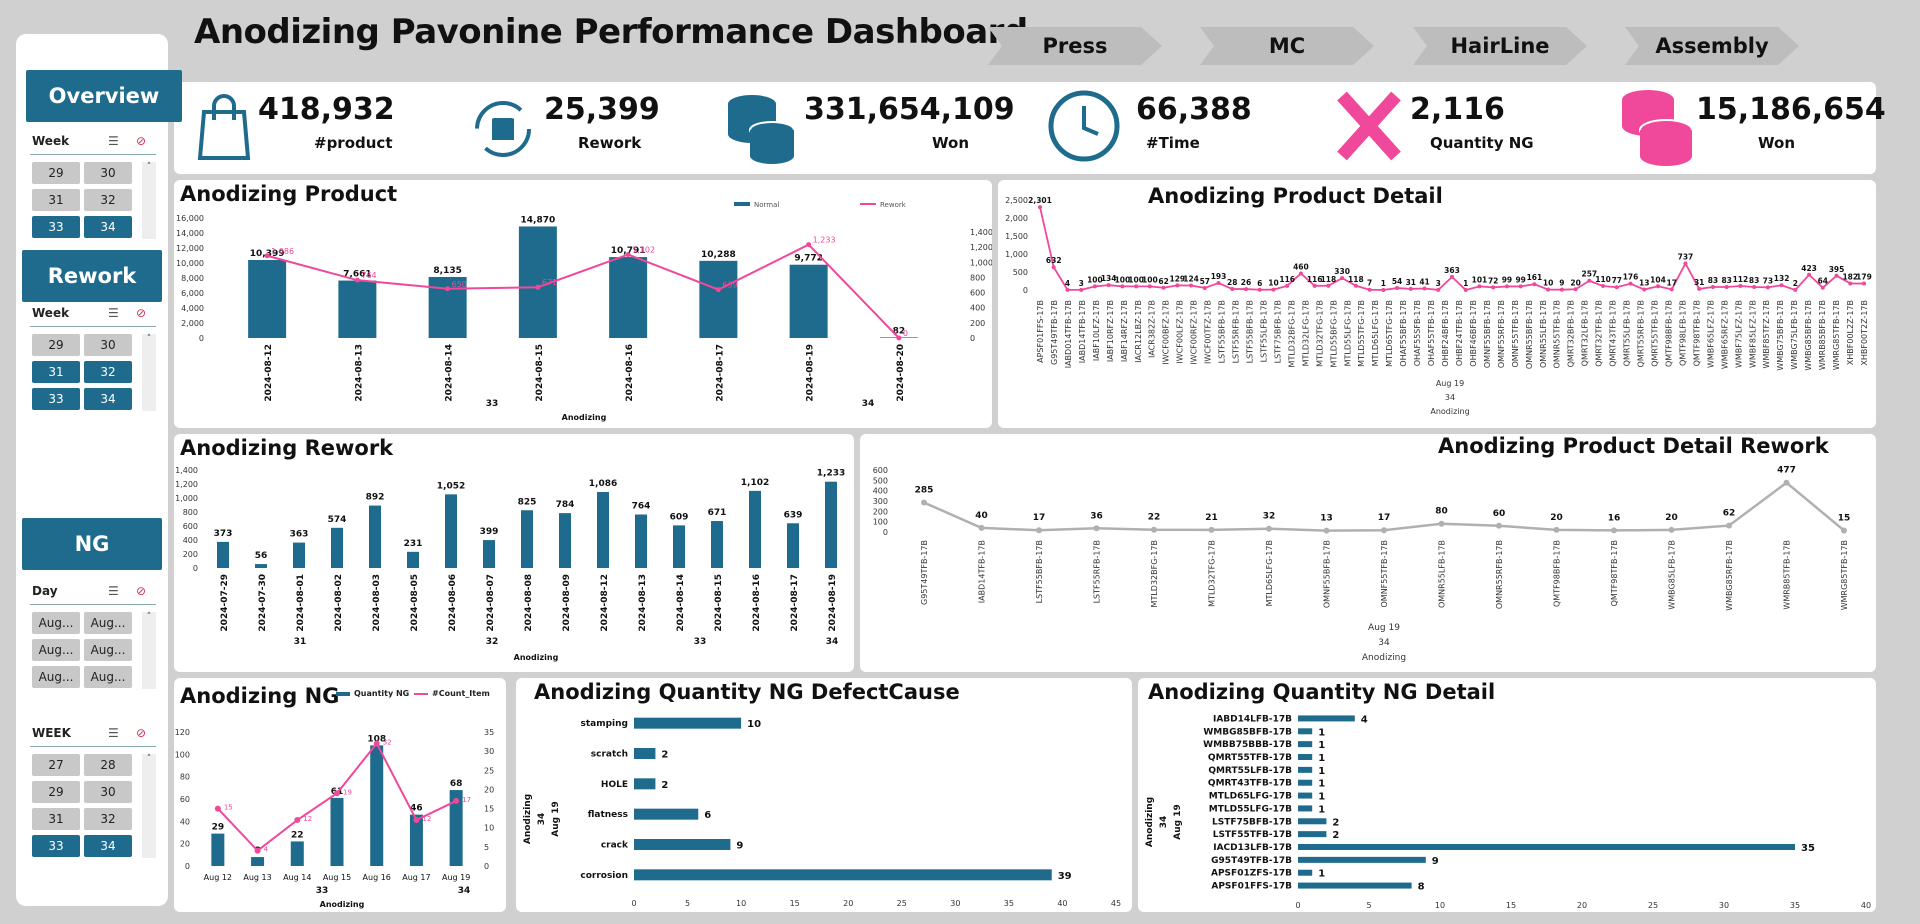  I want to click on x-tick-label: Aug 13, so click(257, 877).